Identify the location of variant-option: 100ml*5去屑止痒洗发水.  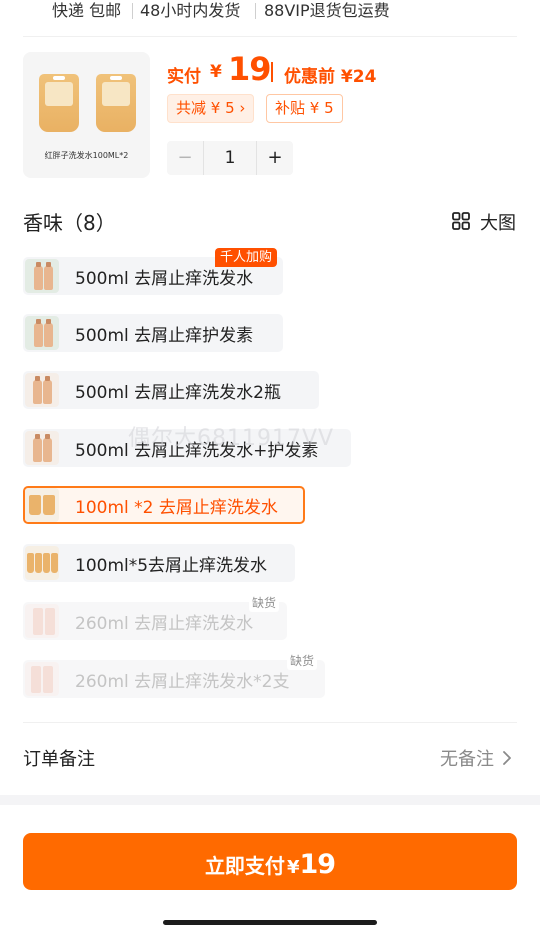
(159, 563).